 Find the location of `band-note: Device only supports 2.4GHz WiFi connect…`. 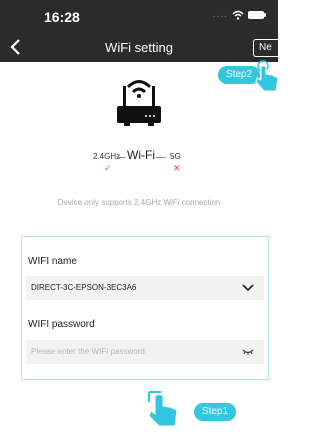

band-note: Device only supports 2.4GHz WiFi connect… is located at coordinates (139, 202).